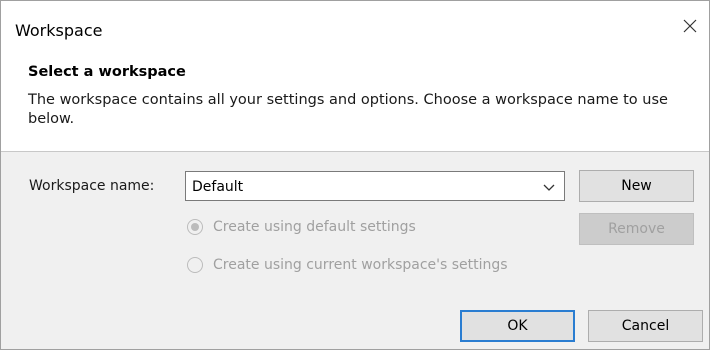 The width and height of the screenshot is (710, 350). I want to click on cancel-button: Cancel, so click(645, 326).